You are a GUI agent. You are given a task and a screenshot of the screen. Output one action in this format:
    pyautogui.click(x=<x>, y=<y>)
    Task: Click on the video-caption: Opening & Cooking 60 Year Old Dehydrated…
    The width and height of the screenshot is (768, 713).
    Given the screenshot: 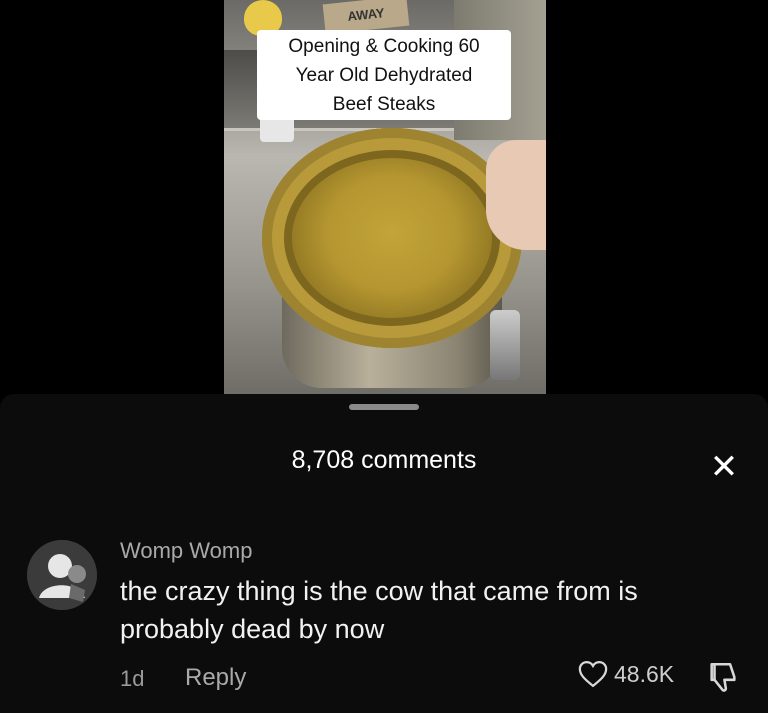 What is the action you would take?
    pyautogui.click(x=384, y=75)
    